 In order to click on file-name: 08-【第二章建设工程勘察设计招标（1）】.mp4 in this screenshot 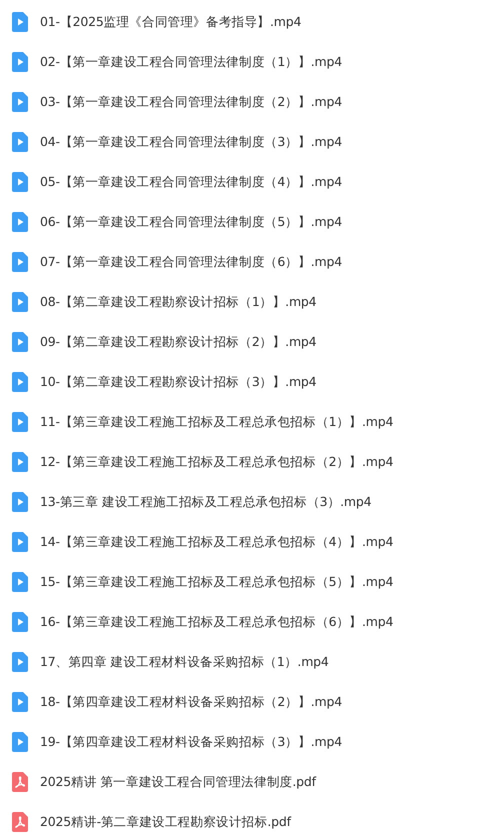, I will do `click(178, 302)`.